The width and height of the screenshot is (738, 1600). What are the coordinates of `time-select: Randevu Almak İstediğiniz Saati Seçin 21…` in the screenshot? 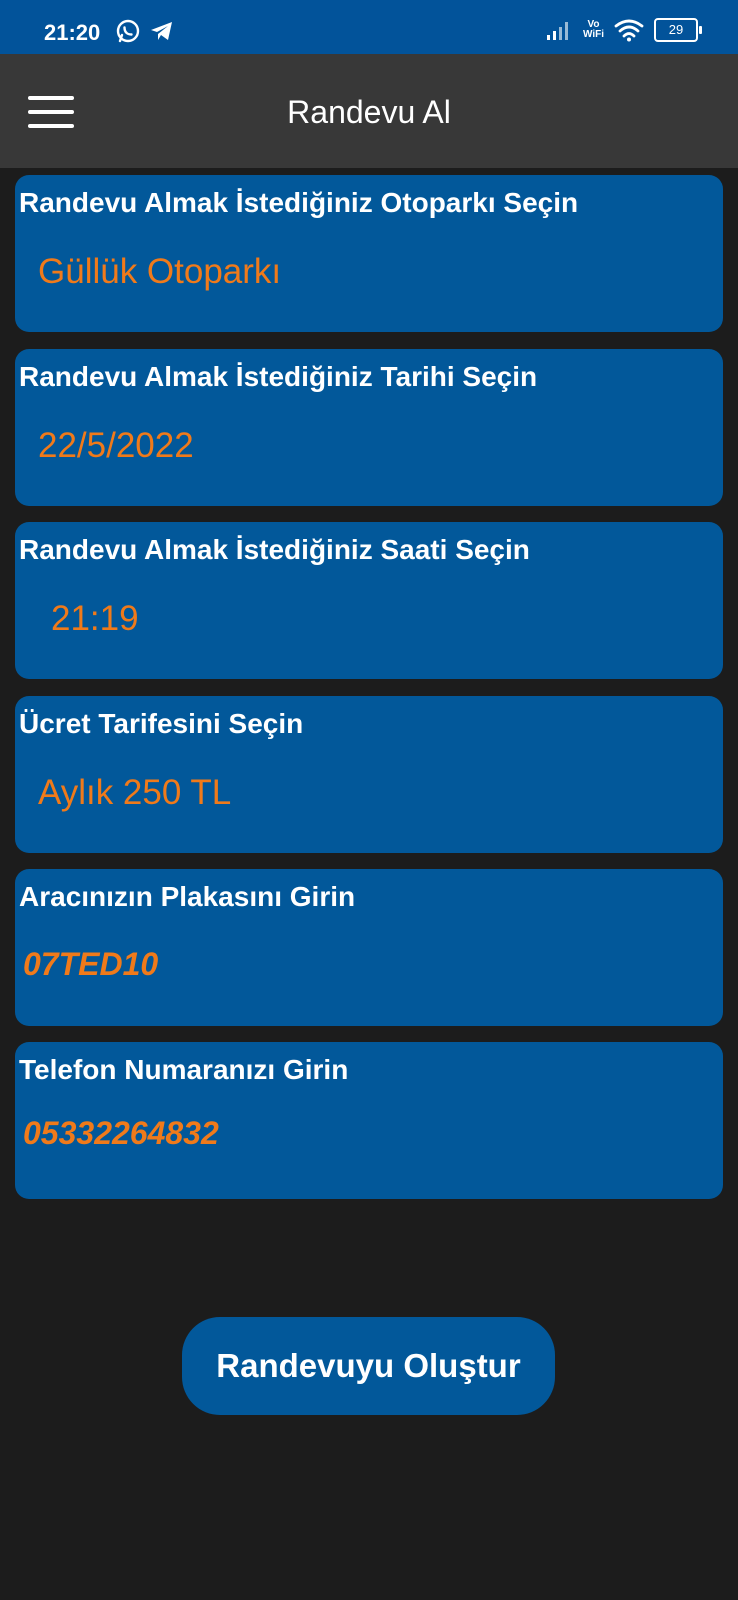 It's located at (369, 600).